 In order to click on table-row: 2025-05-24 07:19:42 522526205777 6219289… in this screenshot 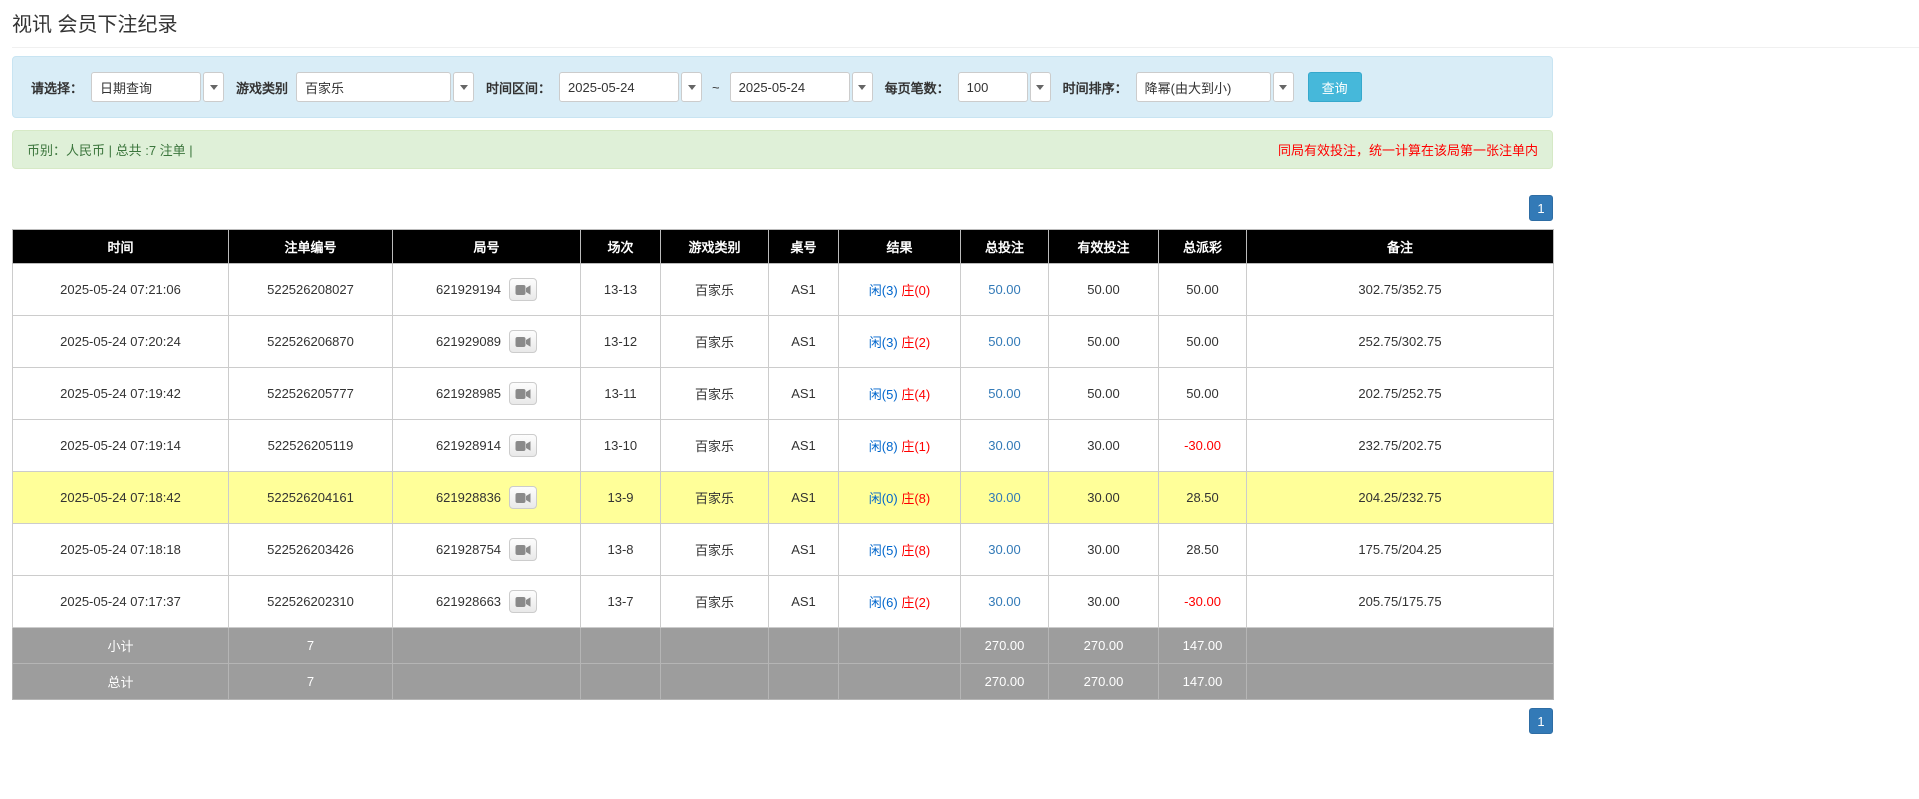, I will do `click(783, 393)`.